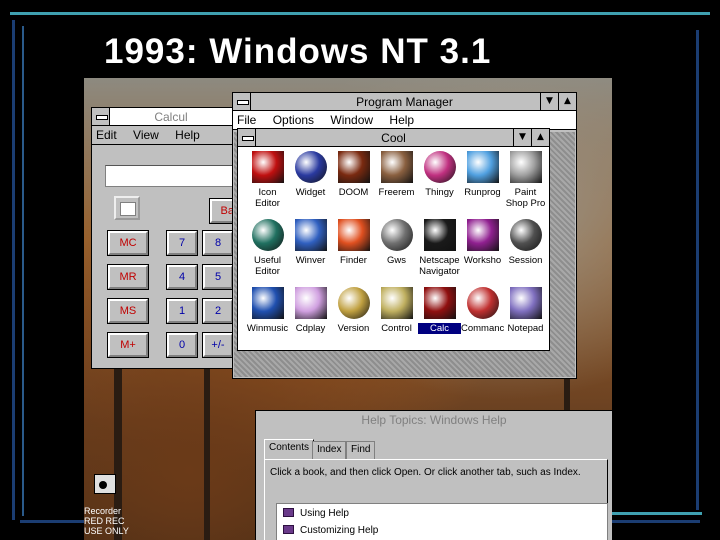  I want to click on frame-bar-left, so click(13, 270).